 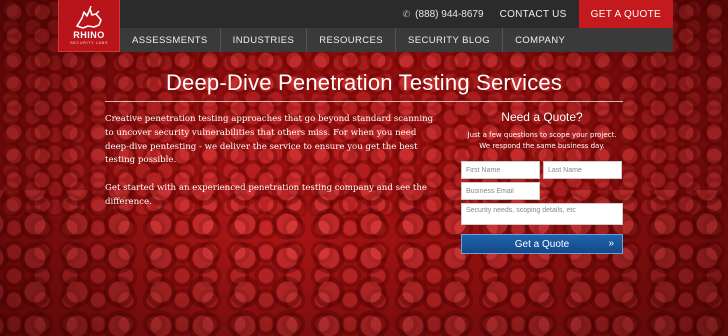 What do you see at coordinates (406, 13) in the screenshot?
I see `phone-icon: ✆` at bounding box center [406, 13].